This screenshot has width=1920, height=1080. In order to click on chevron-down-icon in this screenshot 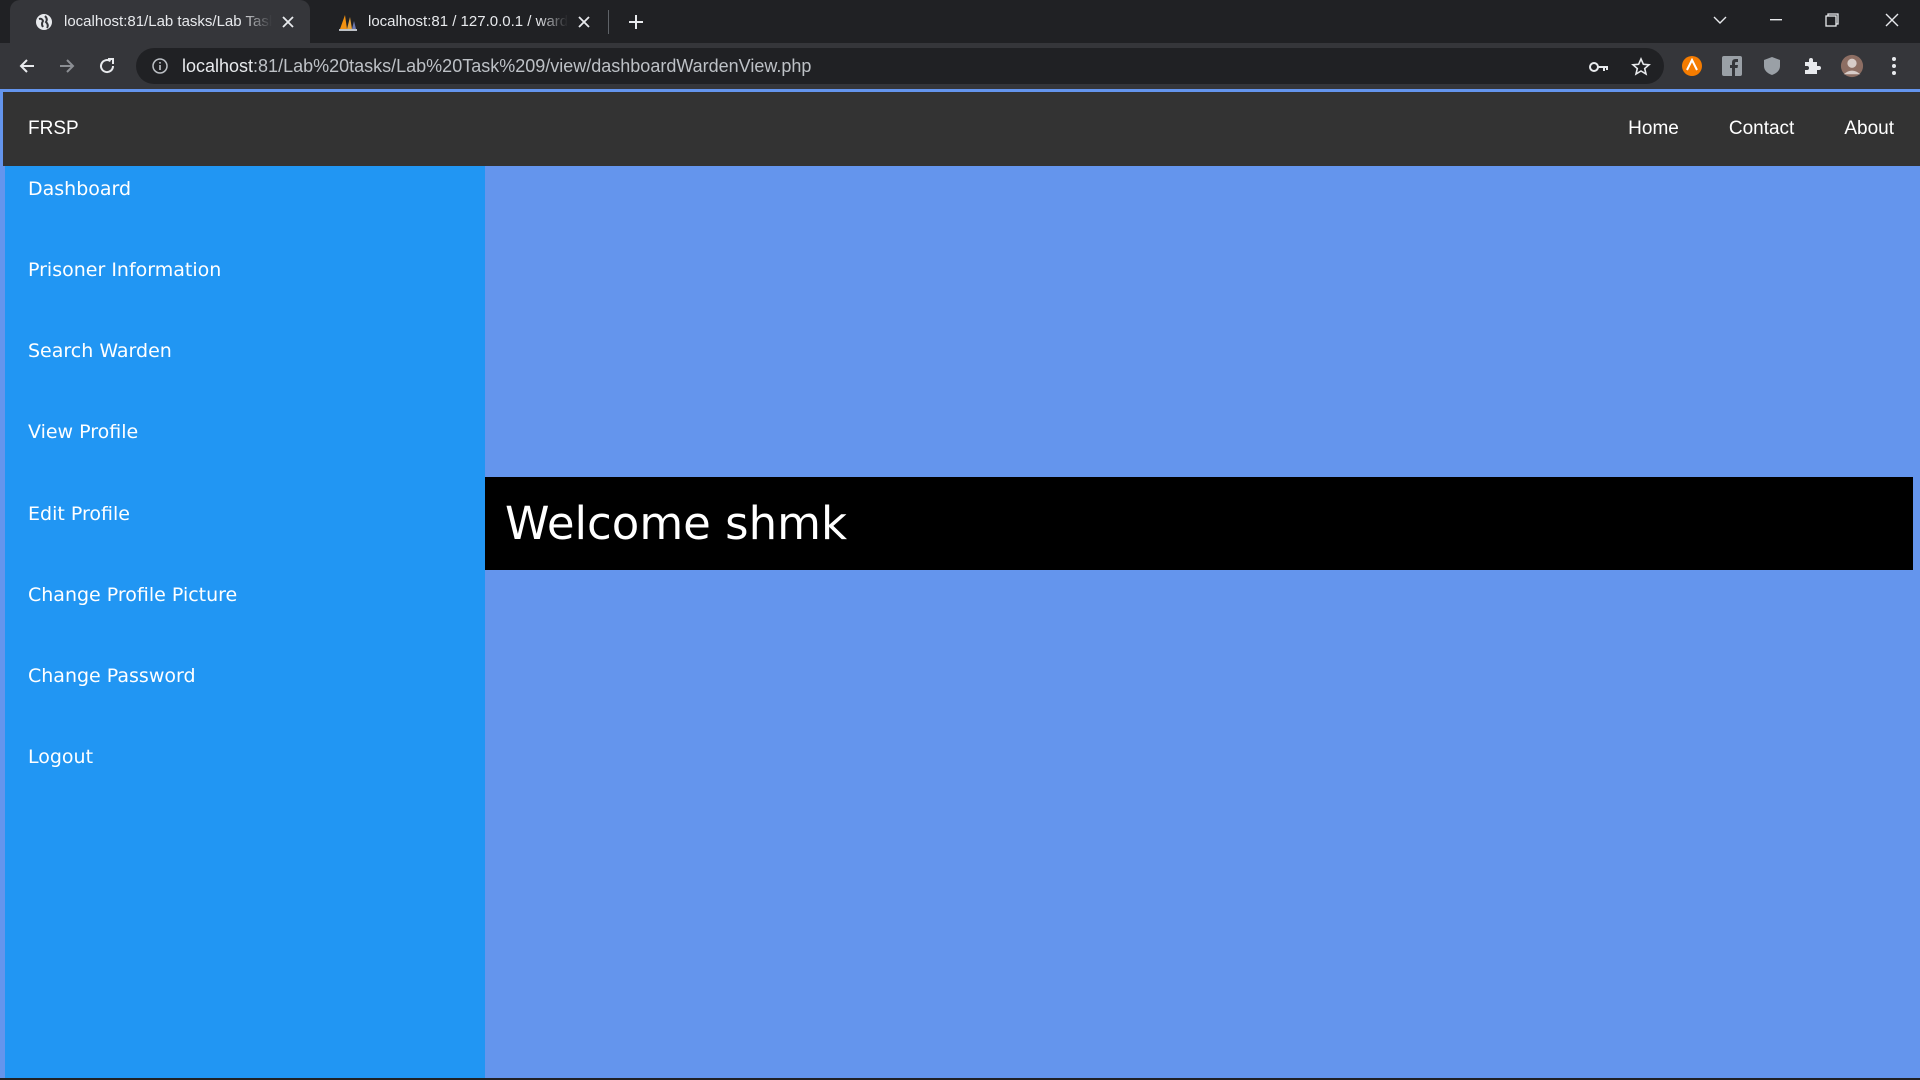, I will do `click(1720, 20)`.